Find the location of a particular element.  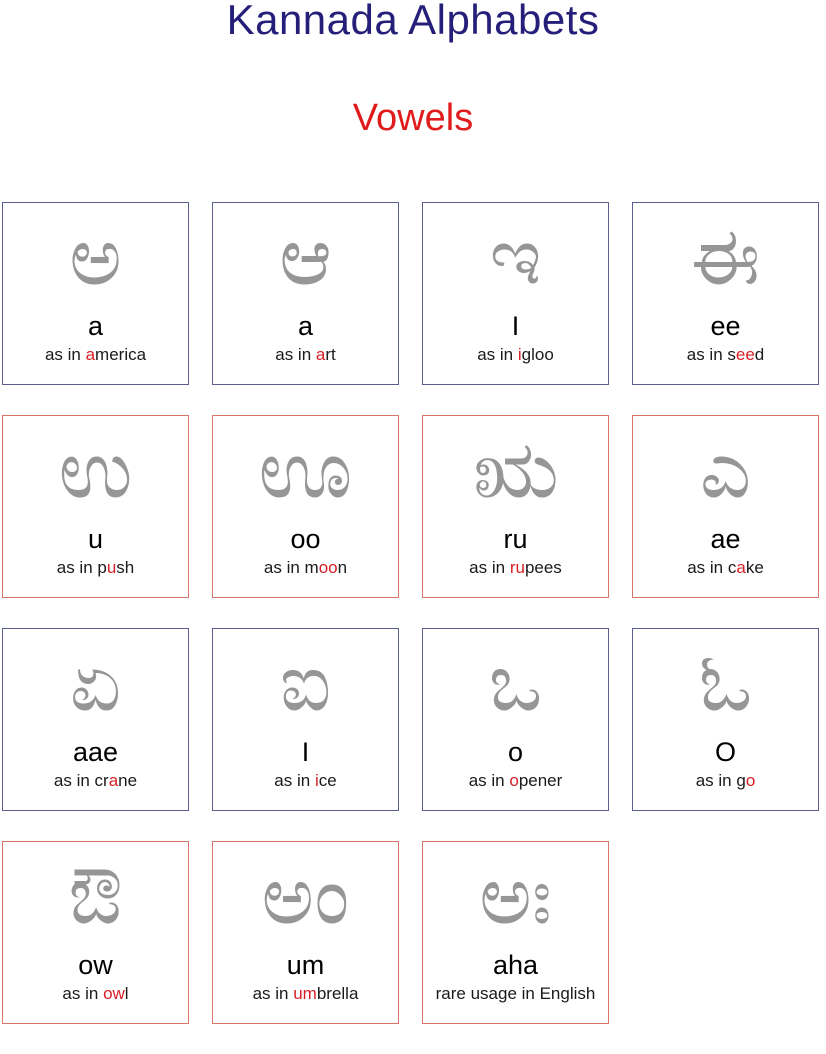

roman-transliteration: ow is located at coordinates (95, 965).